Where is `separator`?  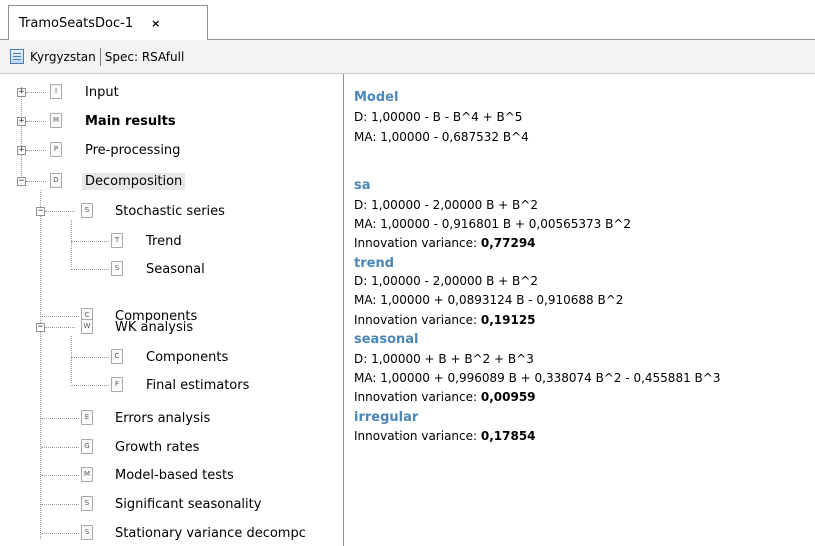
separator is located at coordinates (100, 56).